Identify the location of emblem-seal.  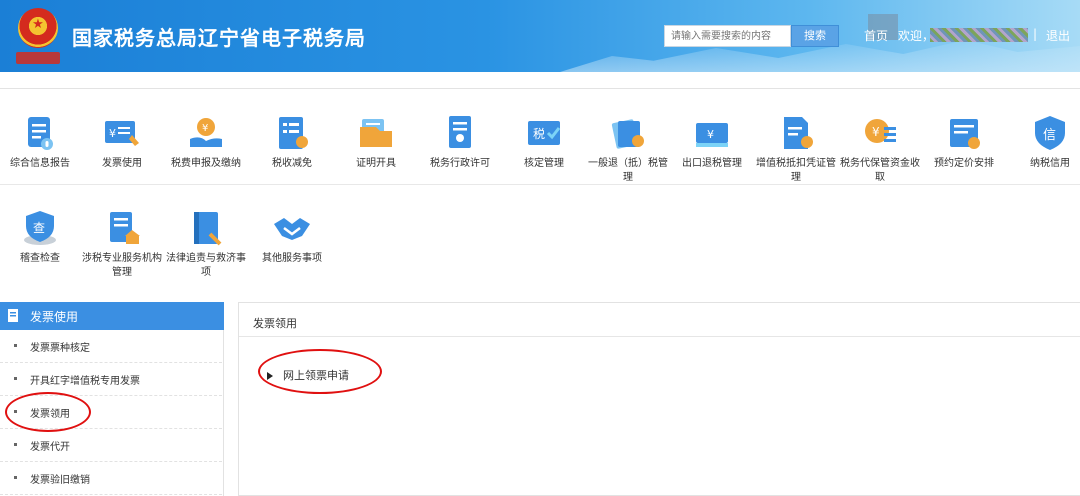
(38, 58).